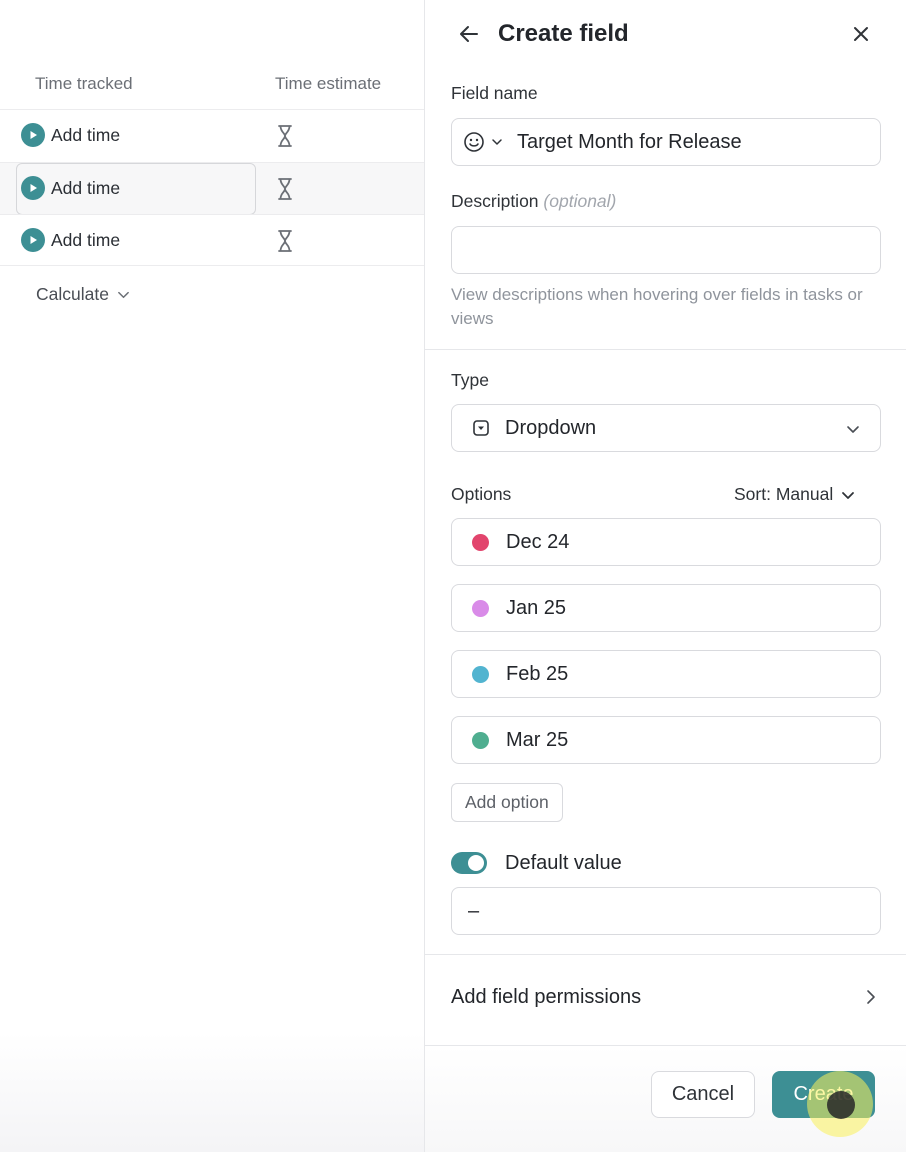  What do you see at coordinates (538, 541) in the screenshot?
I see `option-label: Dec 24` at bounding box center [538, 541].